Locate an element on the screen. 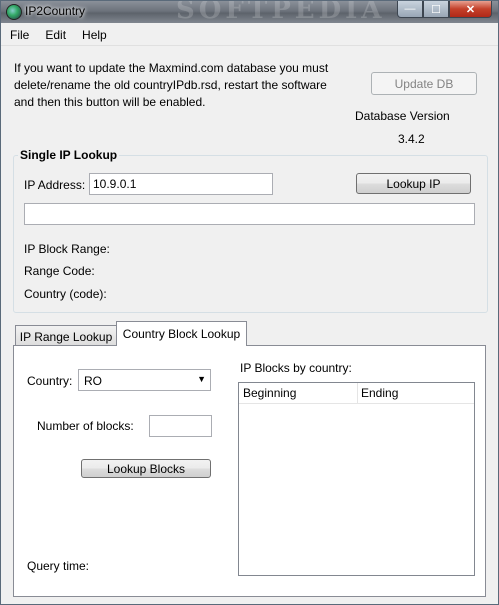 The width and height of the screenshot is (499, 605). maximize-button: ☐ is located at coordinates (436, 9).